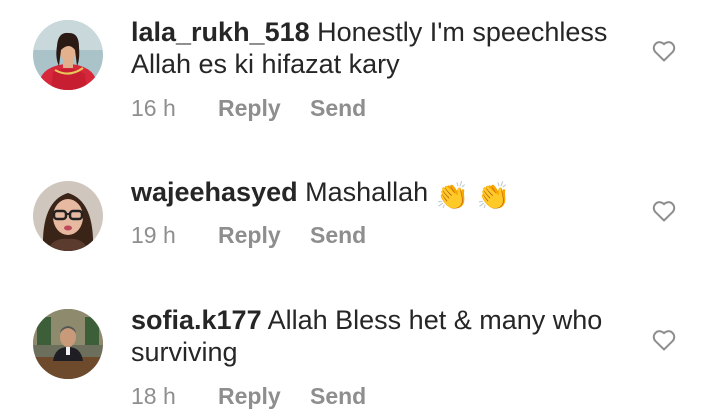 Image resolution: width=720 pixels, height=418 pixels. Describe the element at coordinates (153, 396) in the screenshot. I see `comment-time: 18 h` at that location.